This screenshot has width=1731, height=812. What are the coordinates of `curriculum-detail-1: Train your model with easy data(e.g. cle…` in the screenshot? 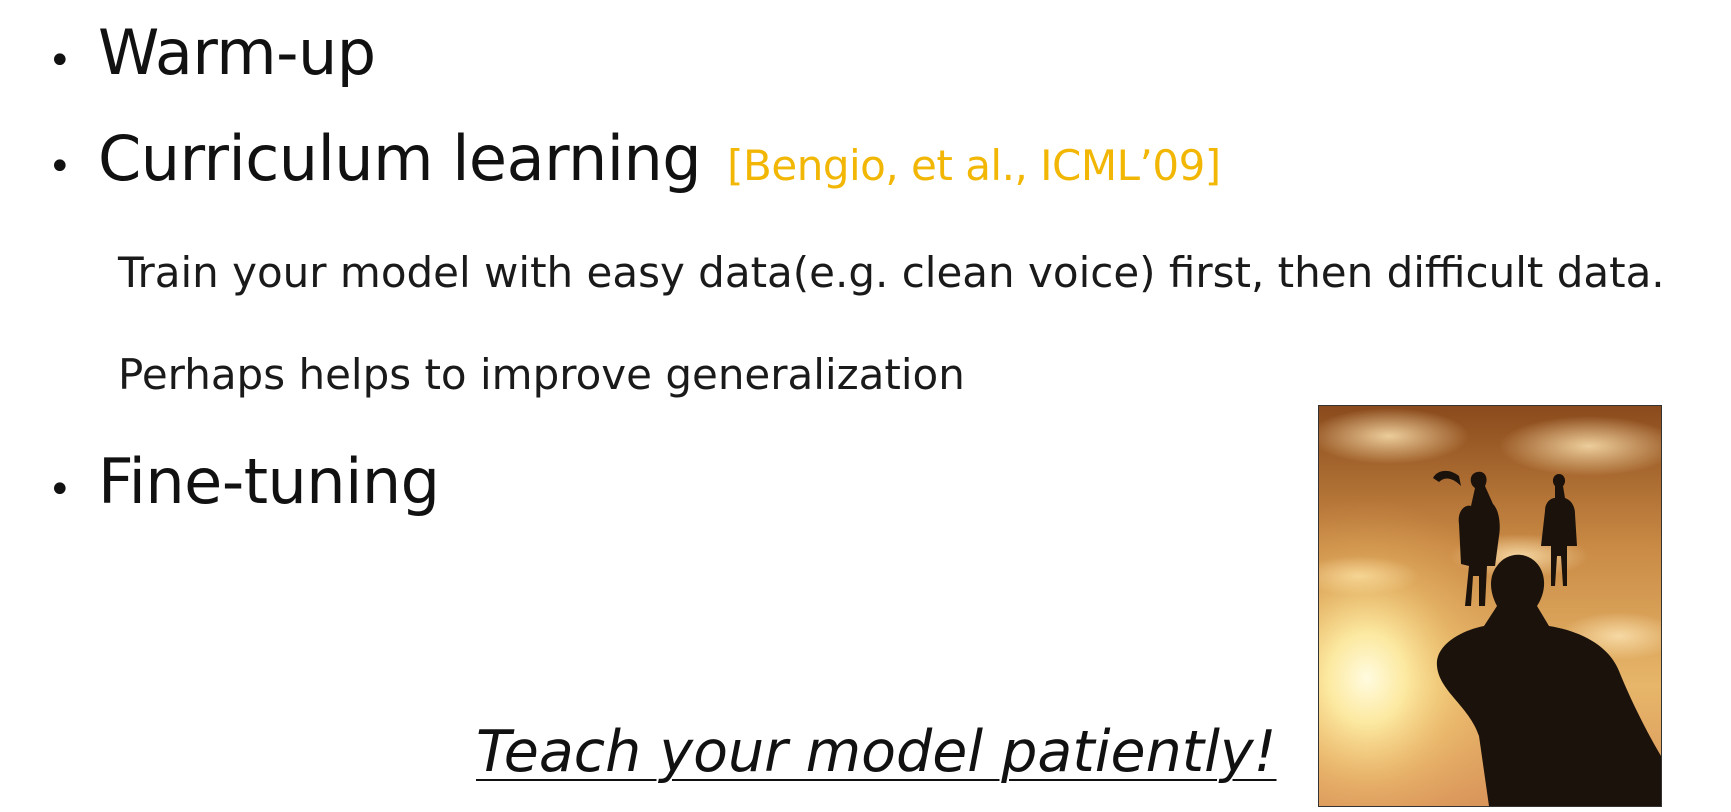 It's located at (891, 272).